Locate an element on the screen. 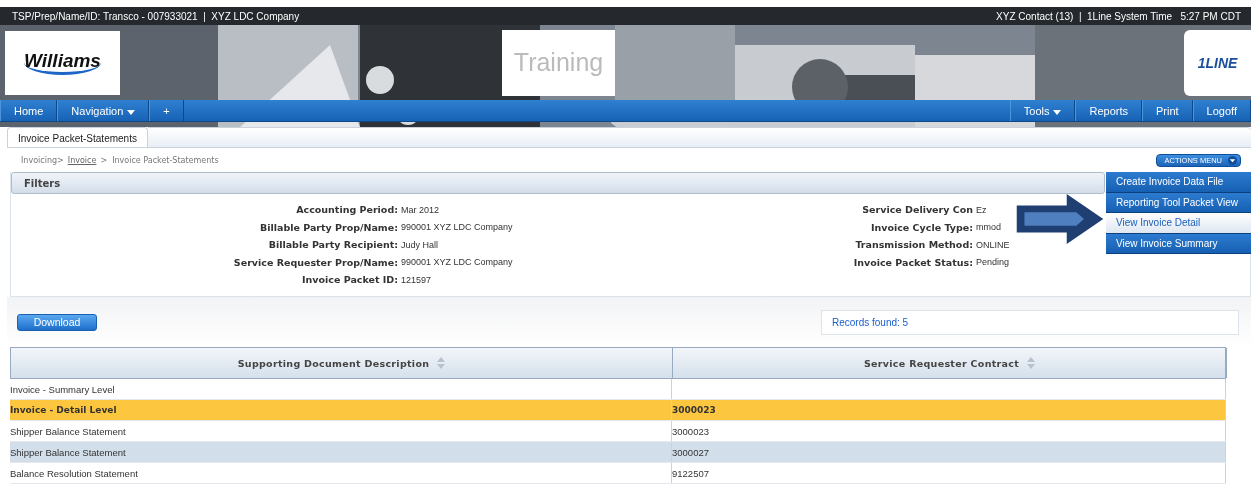 Image resolution: width=1251 pixels, height=487 pixels. breadcrumb-text: Invoicing> is located at coordinates (42, 160).